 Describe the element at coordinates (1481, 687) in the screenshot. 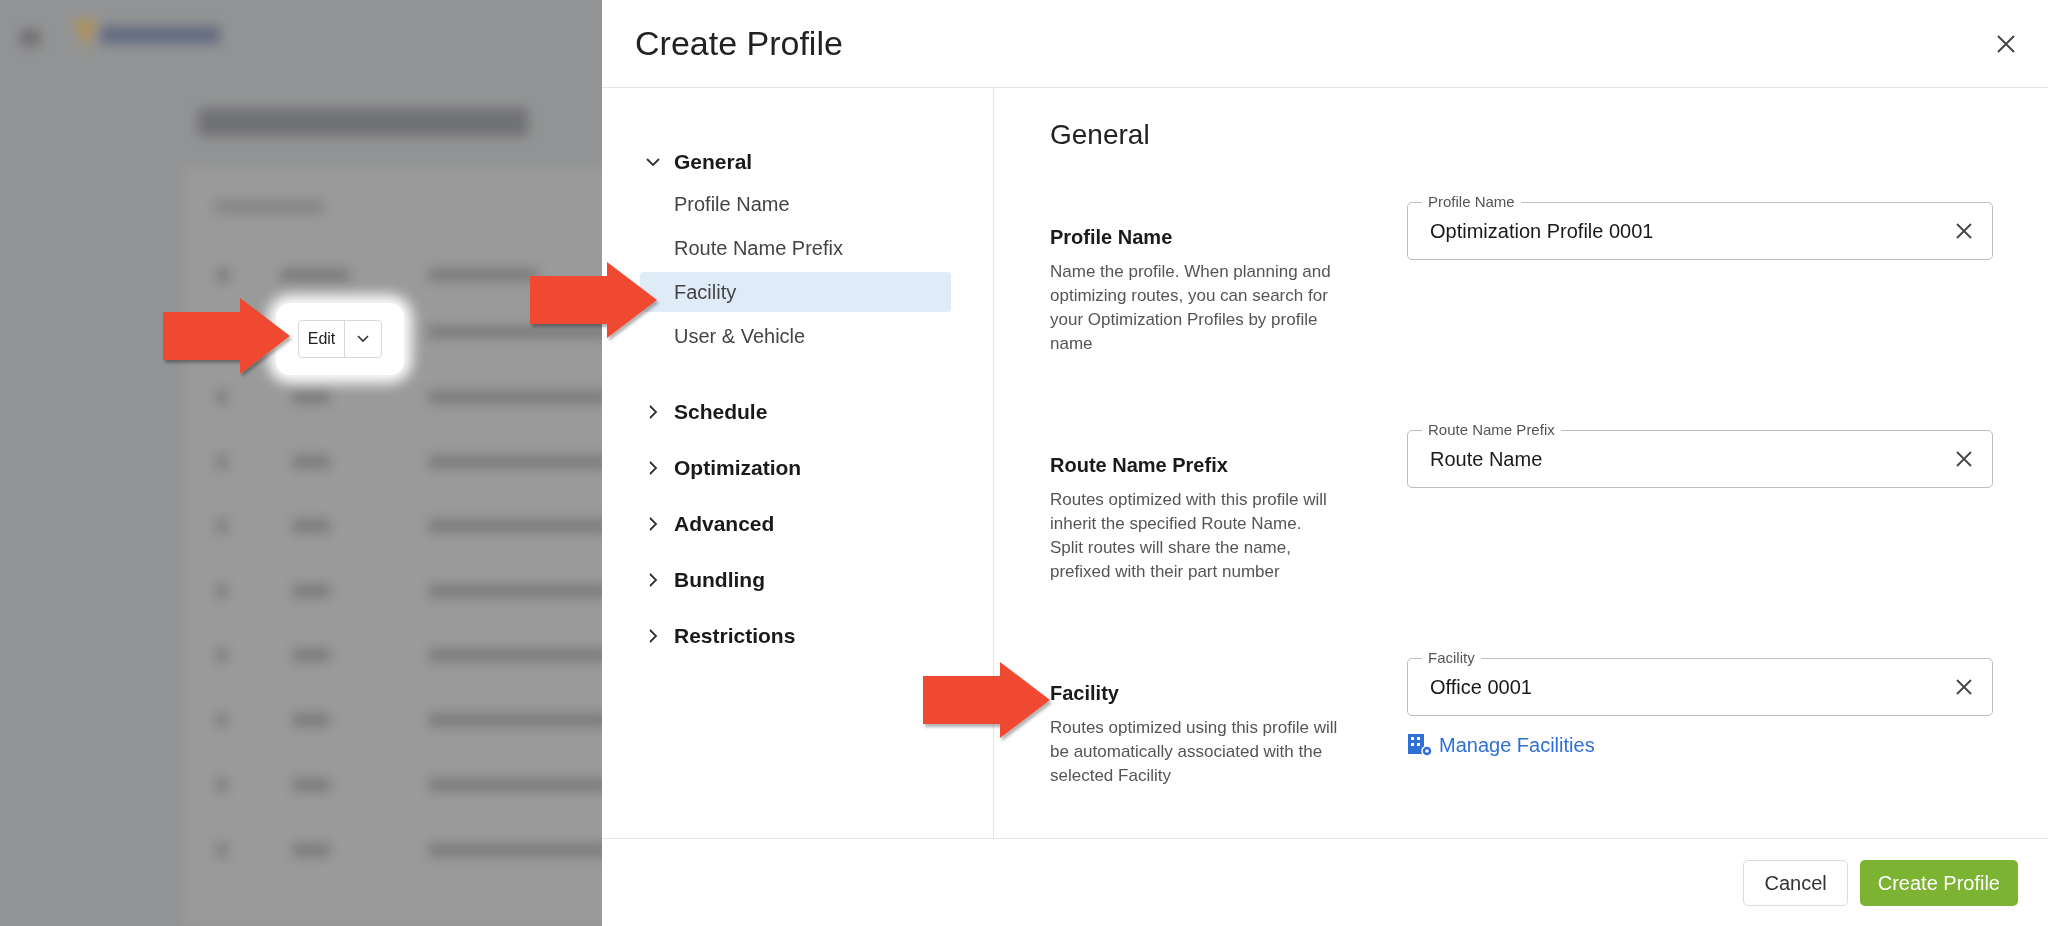

I see `field-value: Office 0001` at that location.